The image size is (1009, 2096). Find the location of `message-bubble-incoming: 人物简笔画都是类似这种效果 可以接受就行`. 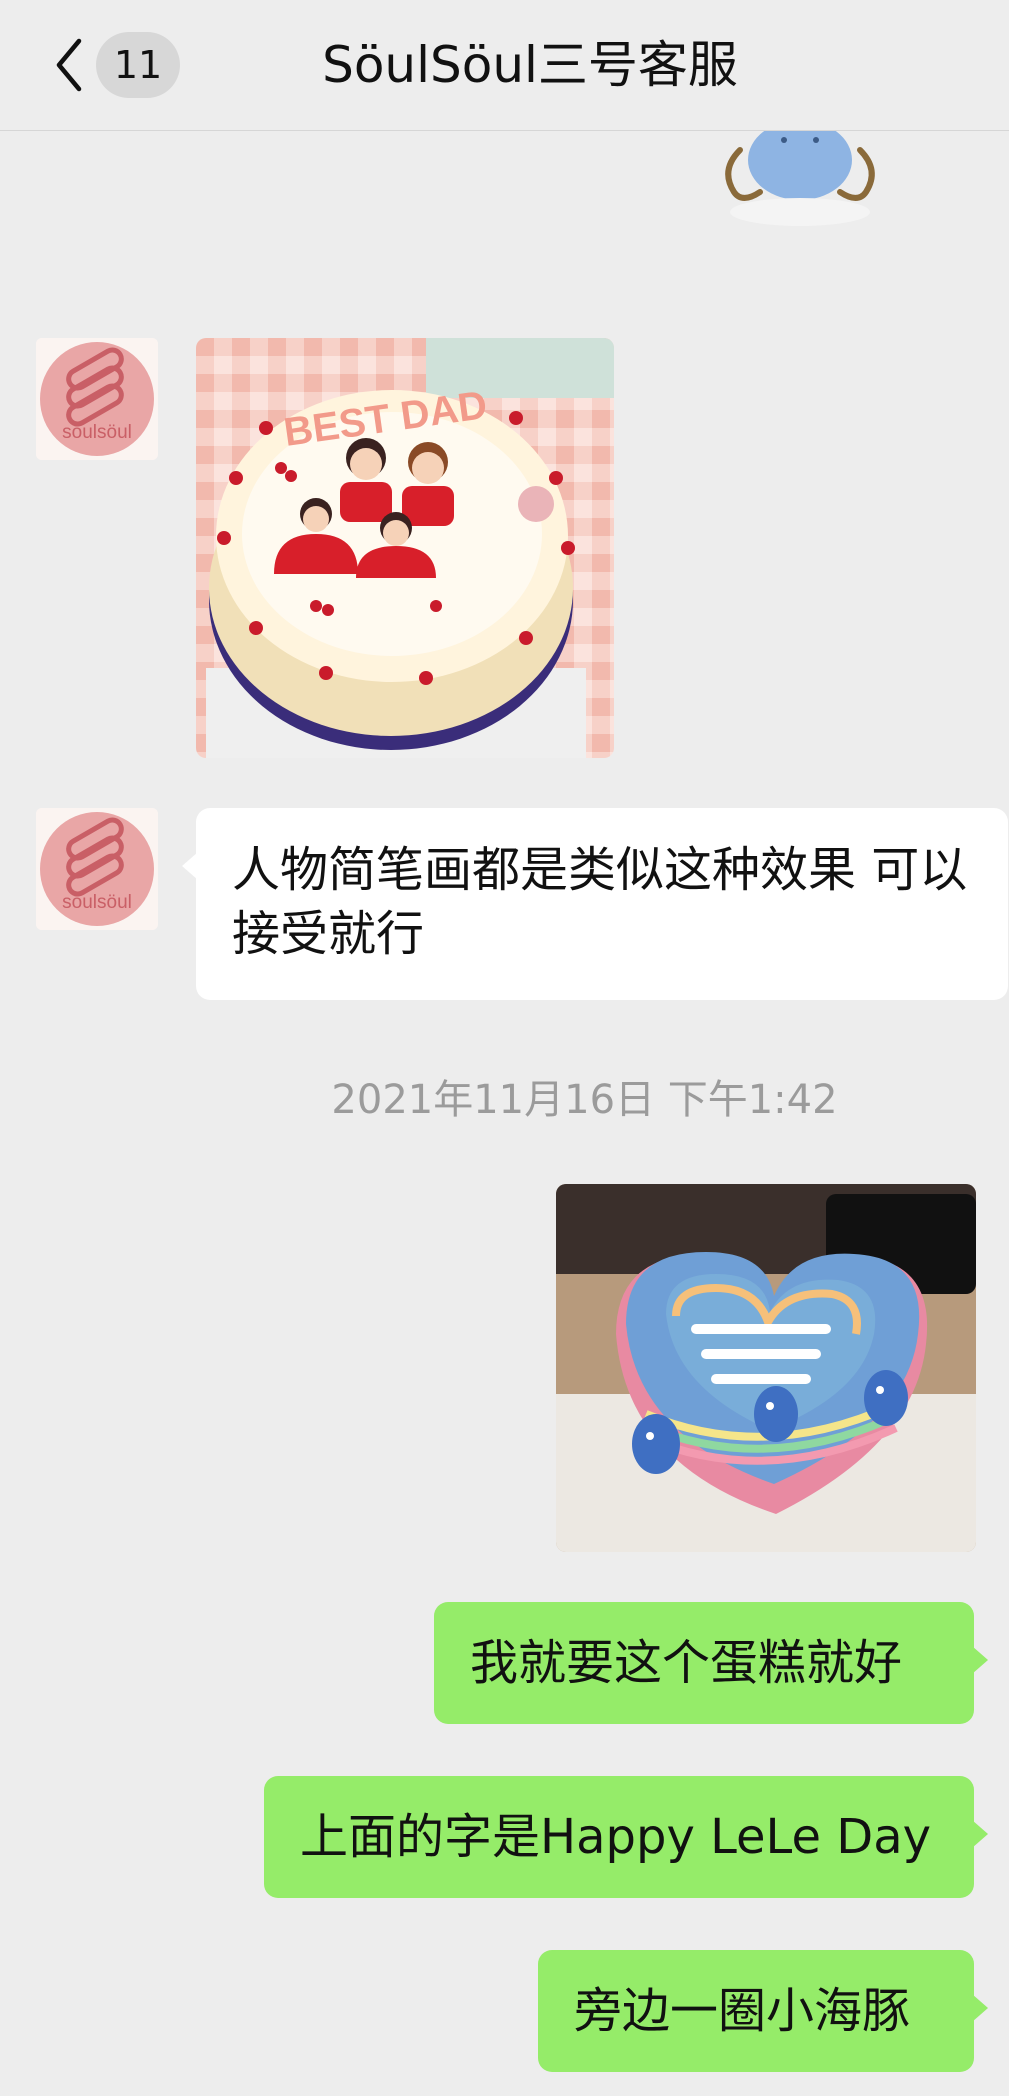

message-bubble-incoming: 人物简笔画都是类似这种效果 可以接受就行 is located at coordinates (595, 904).